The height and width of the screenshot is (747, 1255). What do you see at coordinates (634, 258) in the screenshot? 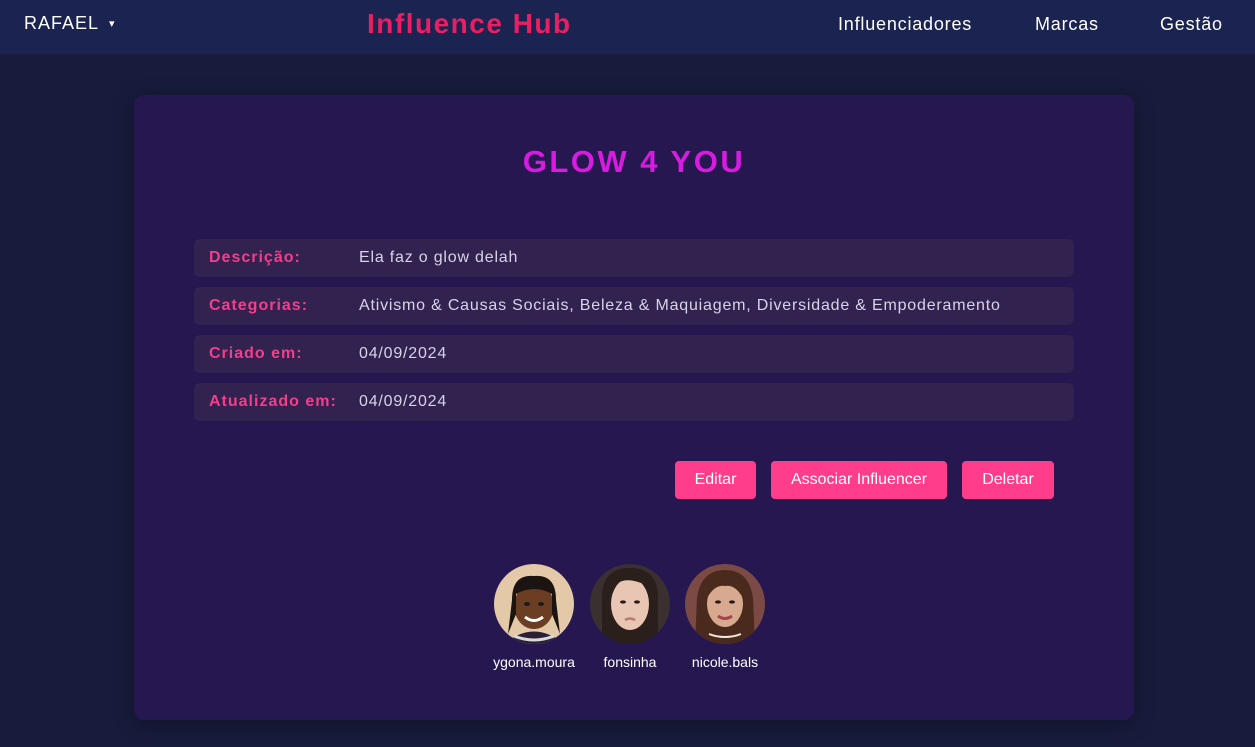
I see `info-row-descricao: Descrição: Ela faz o glow delah` at bounding box center [634, 258].